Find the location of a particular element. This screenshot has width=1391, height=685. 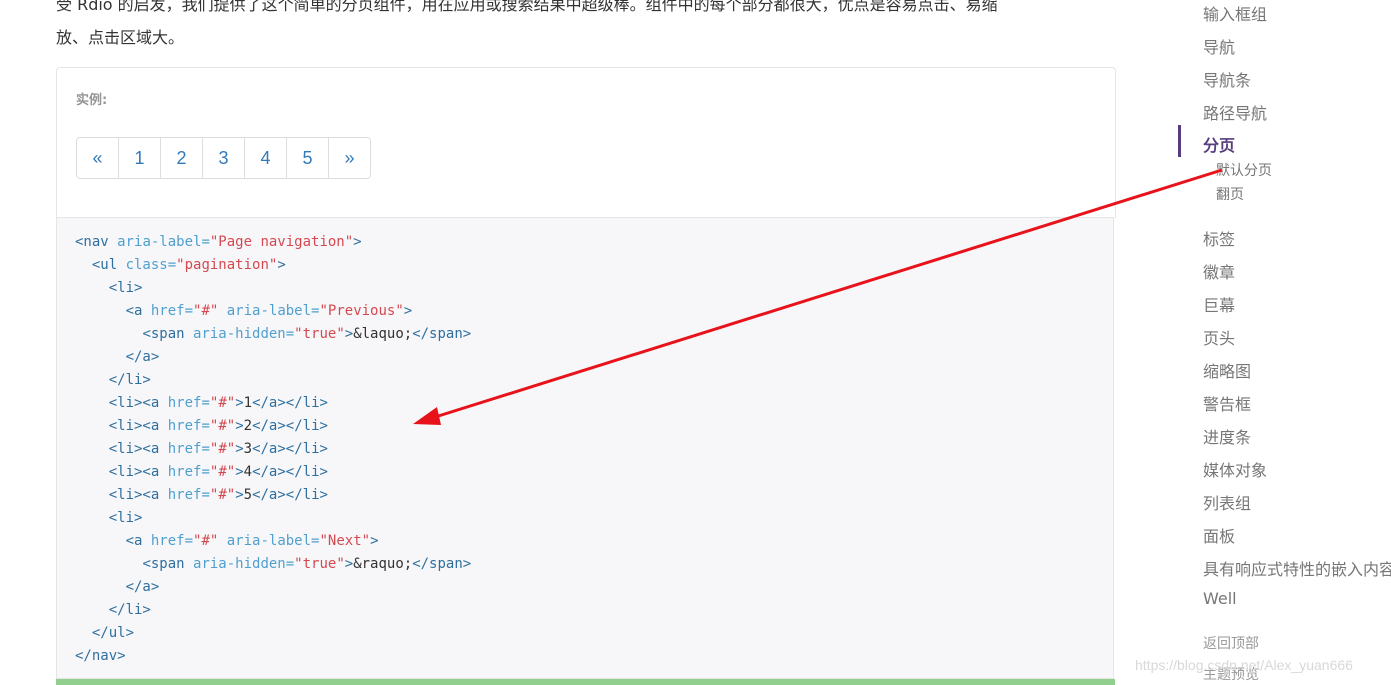

sidebar-item-progress: 进度条 is located at coordinates (1227, 436).